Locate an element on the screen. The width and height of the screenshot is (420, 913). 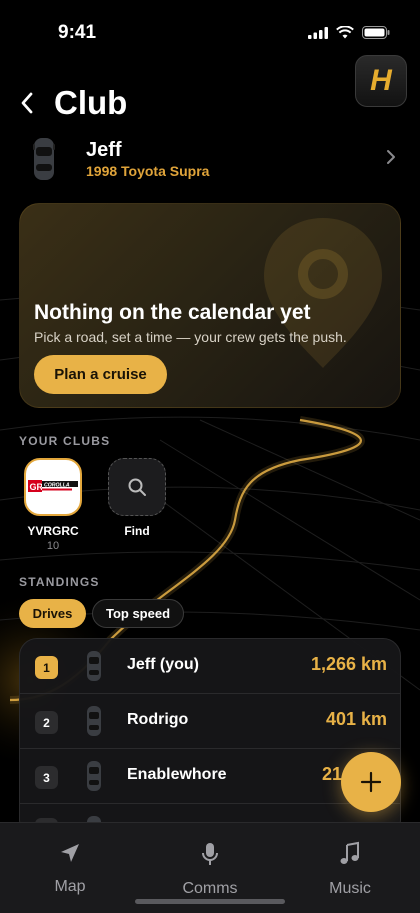
driver-name: Jeff (you) is located at coordinates (163, 664).